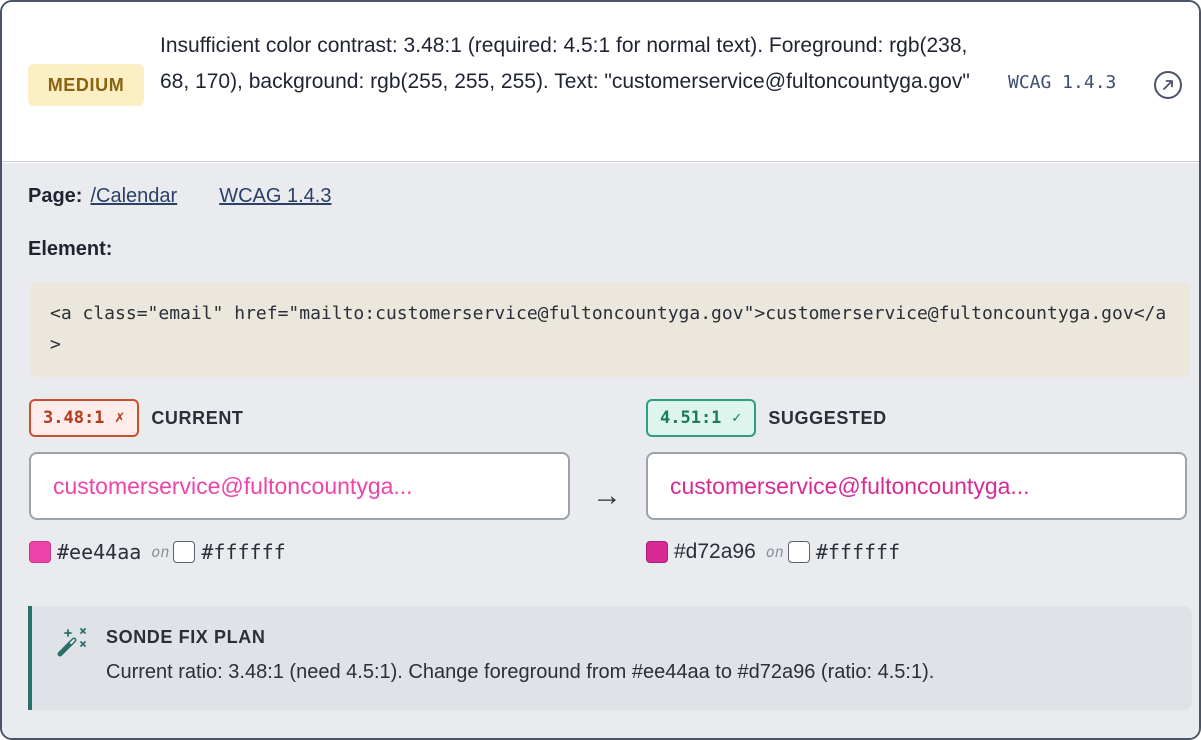 This screenshot has height=740, width=1201. I want to click on severity-badge: MEDIUM, so click(86, 85).